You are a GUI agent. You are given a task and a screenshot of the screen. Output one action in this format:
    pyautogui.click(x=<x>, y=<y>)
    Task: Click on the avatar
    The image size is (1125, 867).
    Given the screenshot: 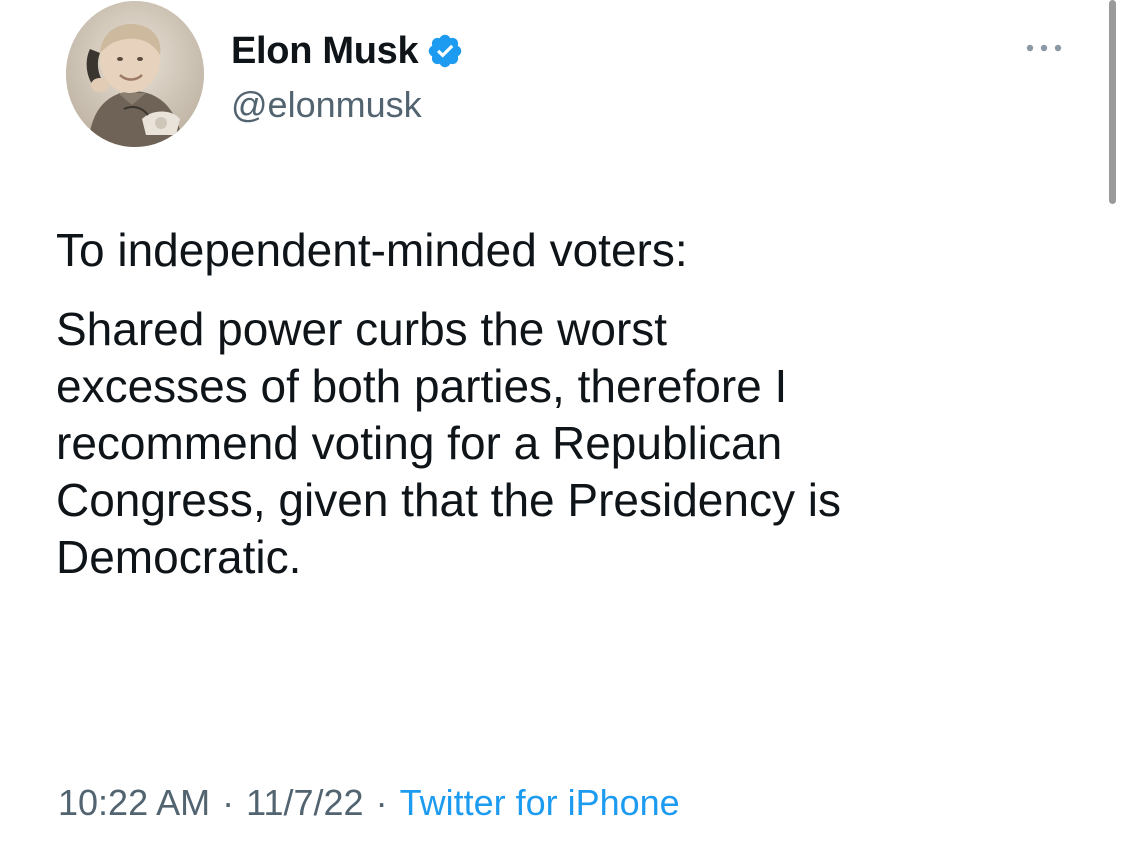 What is the action you would take?
    pyautogui.click(x=135, y=74)
    